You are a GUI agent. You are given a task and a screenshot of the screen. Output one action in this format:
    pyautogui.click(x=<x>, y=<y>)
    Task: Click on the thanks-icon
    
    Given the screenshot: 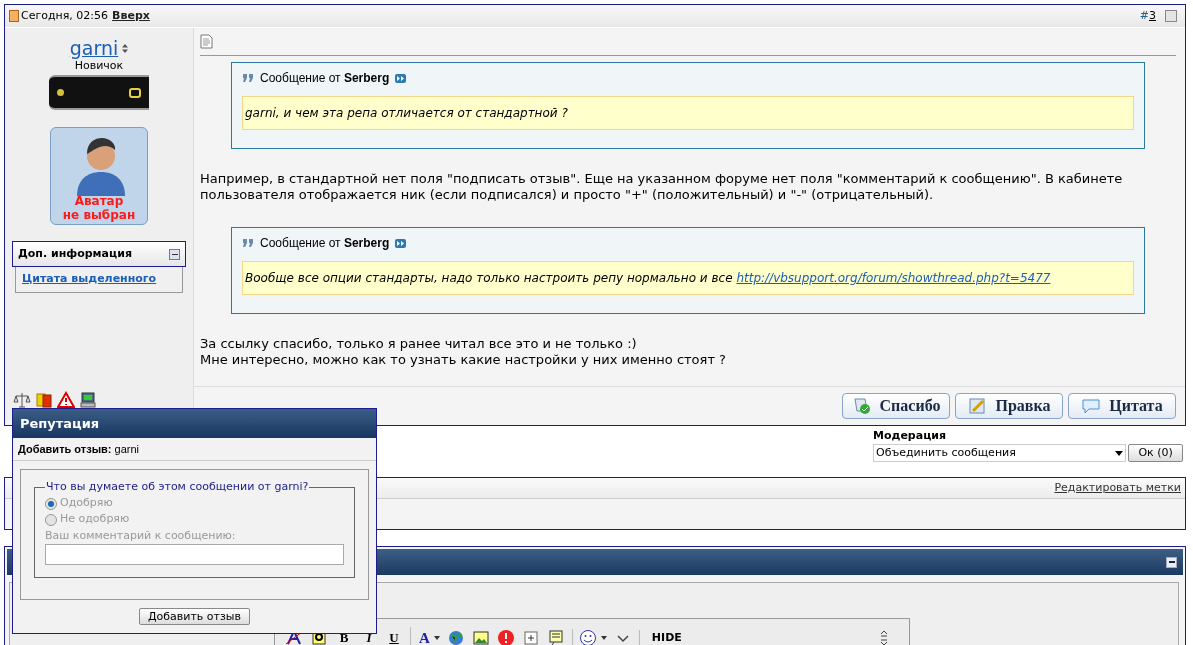 What is the action you would take?
    pyautogui.click(x=861, y=406)
    